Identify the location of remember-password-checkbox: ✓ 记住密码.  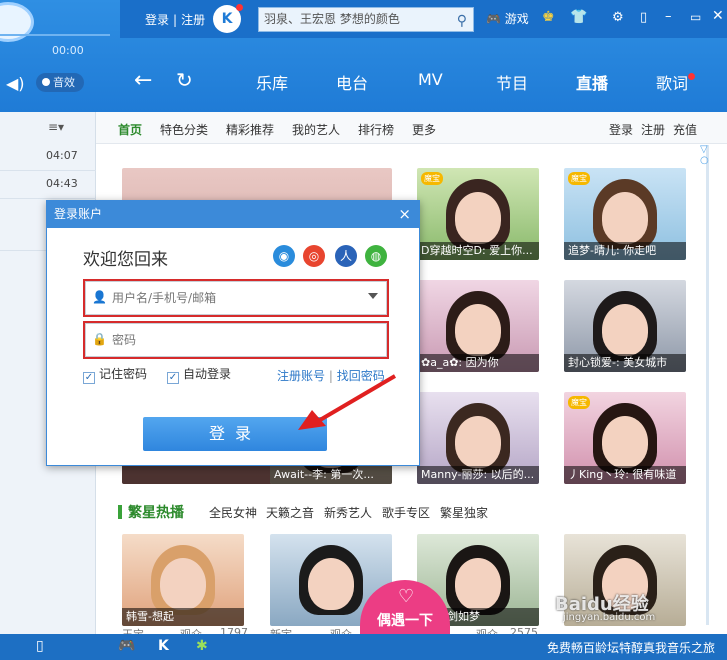
(115, 374).